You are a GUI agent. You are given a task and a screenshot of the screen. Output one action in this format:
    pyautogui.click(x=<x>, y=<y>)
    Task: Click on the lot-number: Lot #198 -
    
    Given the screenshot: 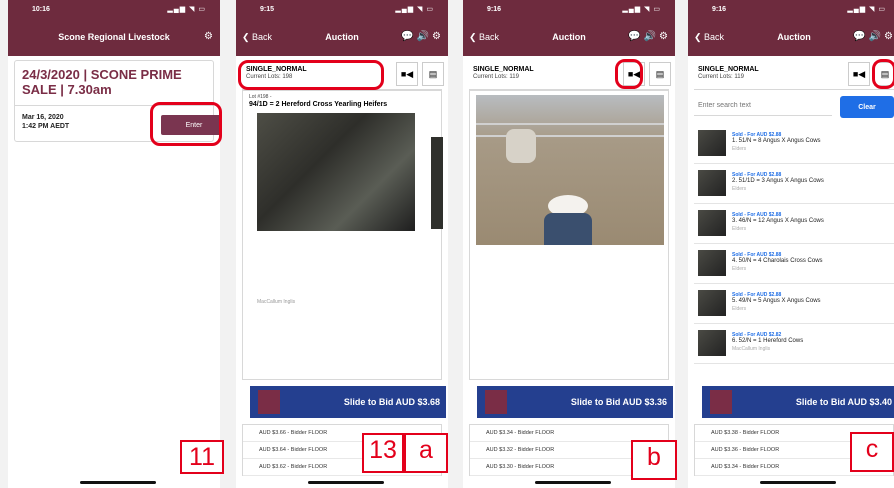 What is the action you would take?
    pyautogui.click(x=260, y=97)
    